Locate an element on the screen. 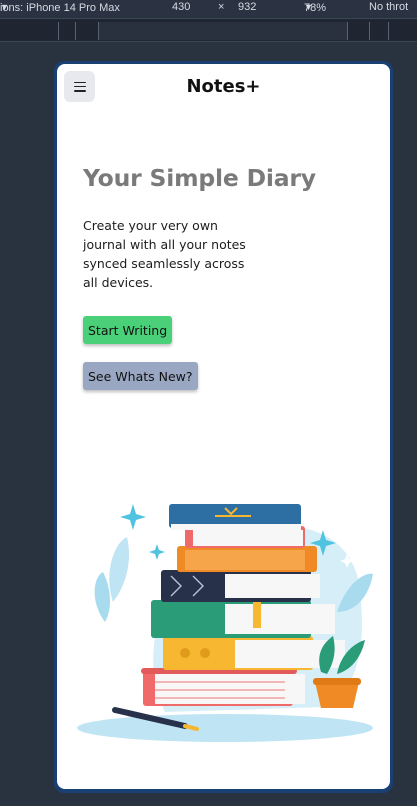  whats-new-button: See Whats New? is located at coordinates (140, 376).